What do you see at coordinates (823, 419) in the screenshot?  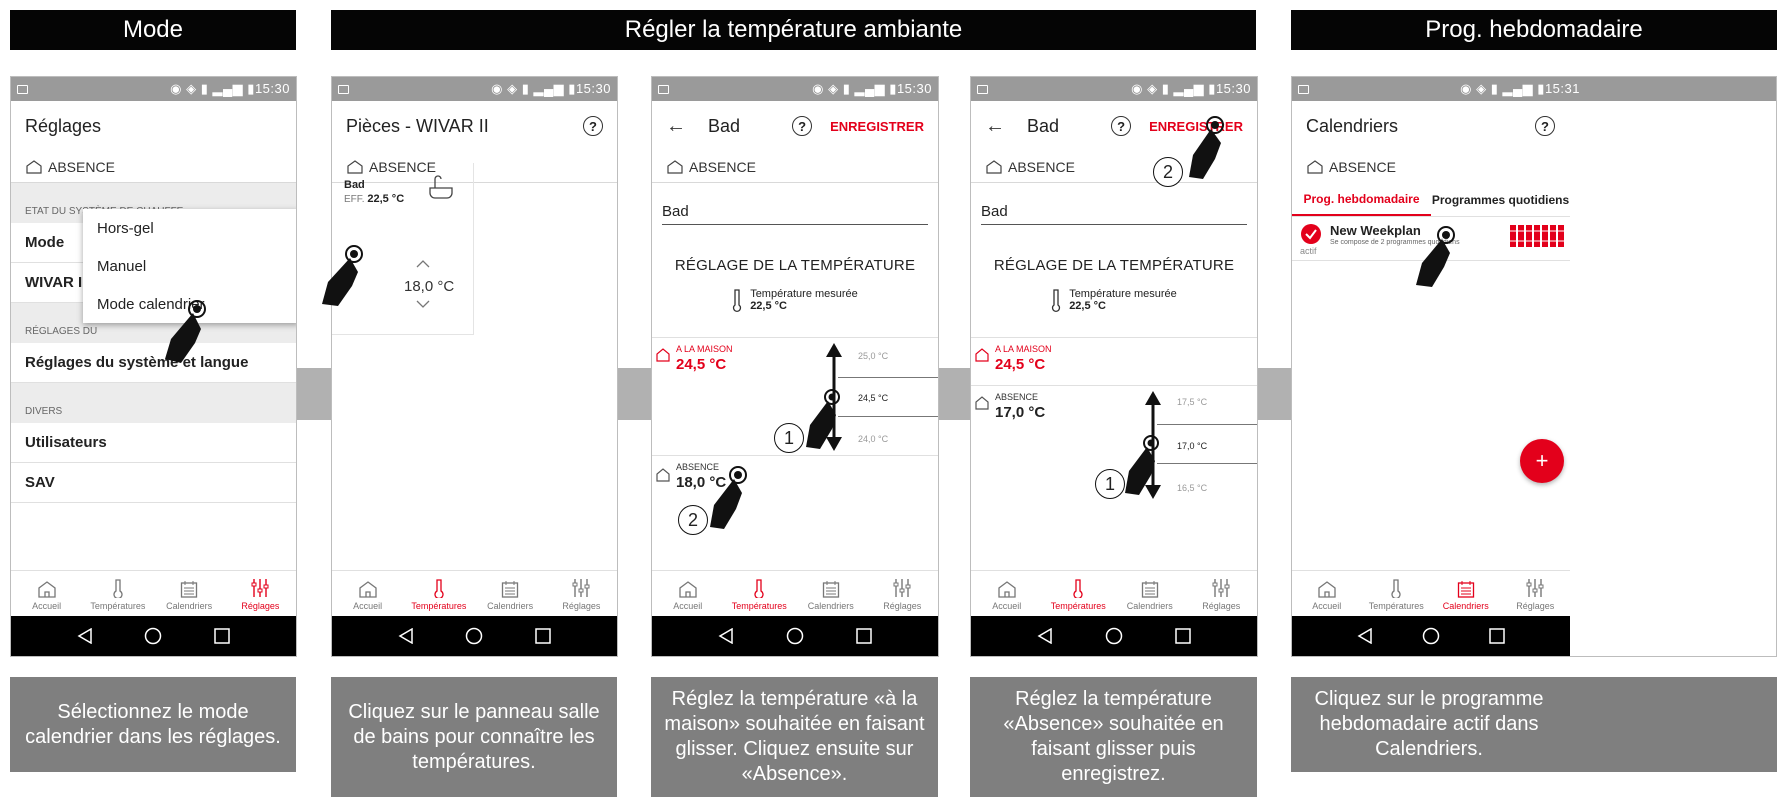 I see `drag-hand-icon` at bounding box center [823, 419].